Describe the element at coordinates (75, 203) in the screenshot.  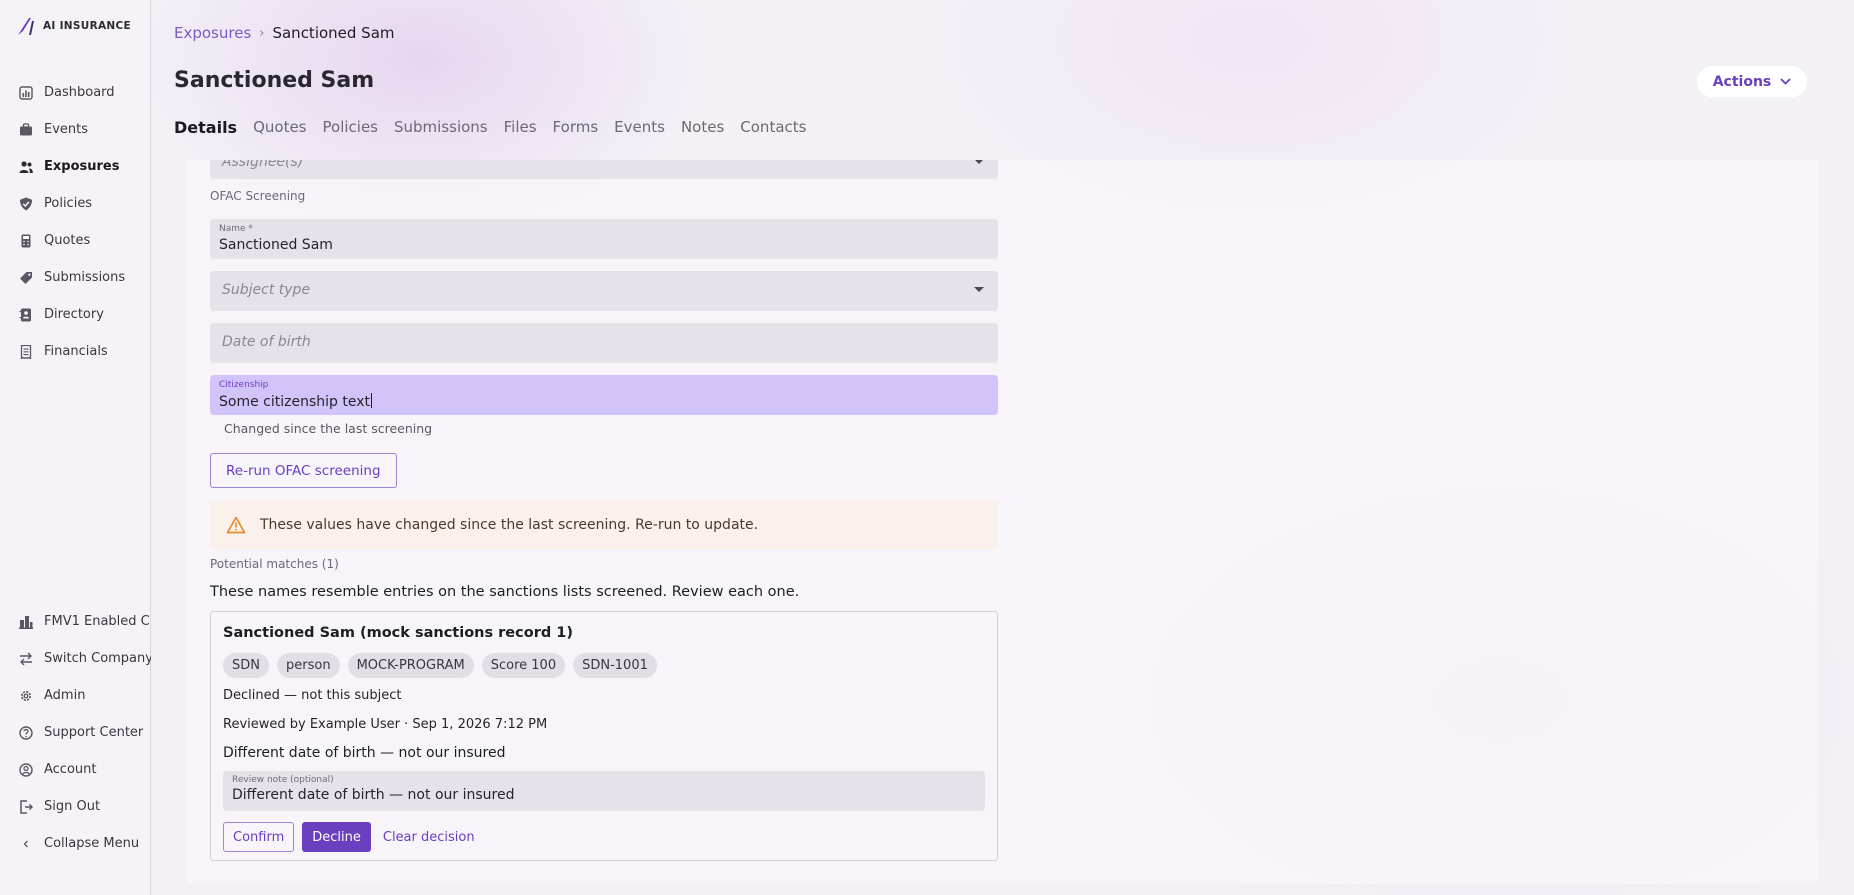
I see `sidebar-item-policies: Policies` at that location.